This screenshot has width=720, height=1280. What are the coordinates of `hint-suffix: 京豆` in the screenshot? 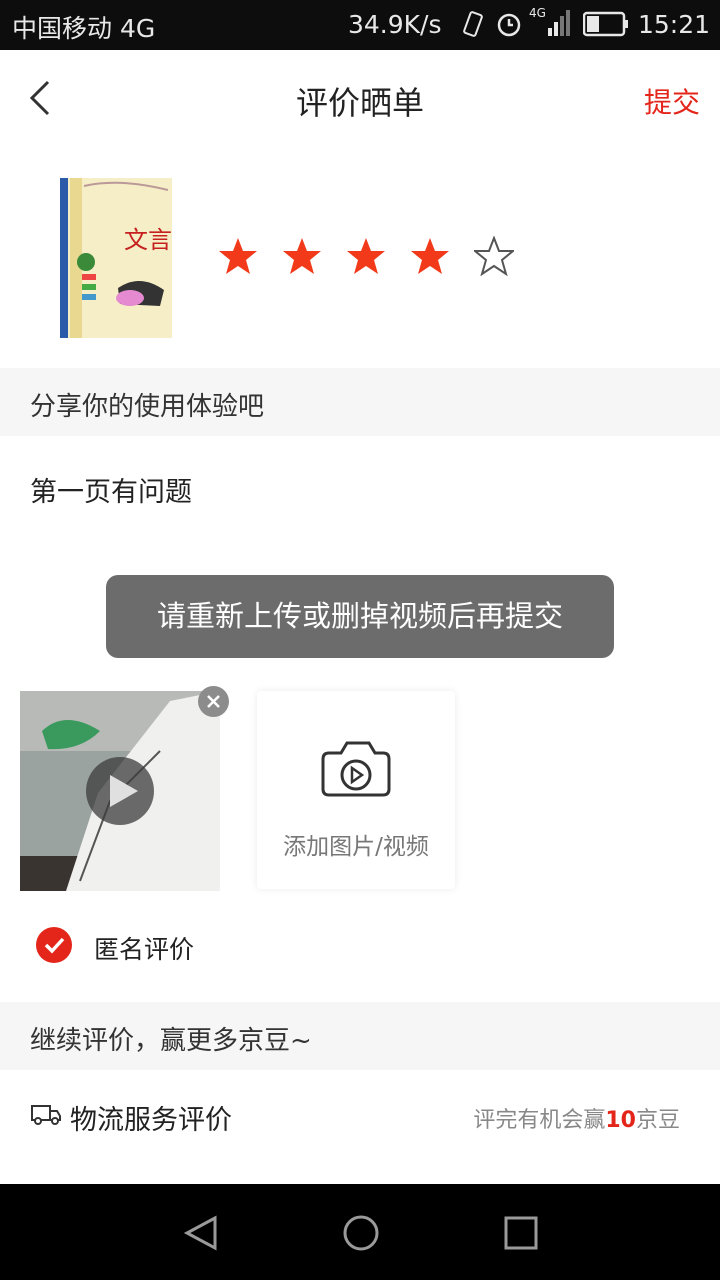 It's located at (657, 1120).